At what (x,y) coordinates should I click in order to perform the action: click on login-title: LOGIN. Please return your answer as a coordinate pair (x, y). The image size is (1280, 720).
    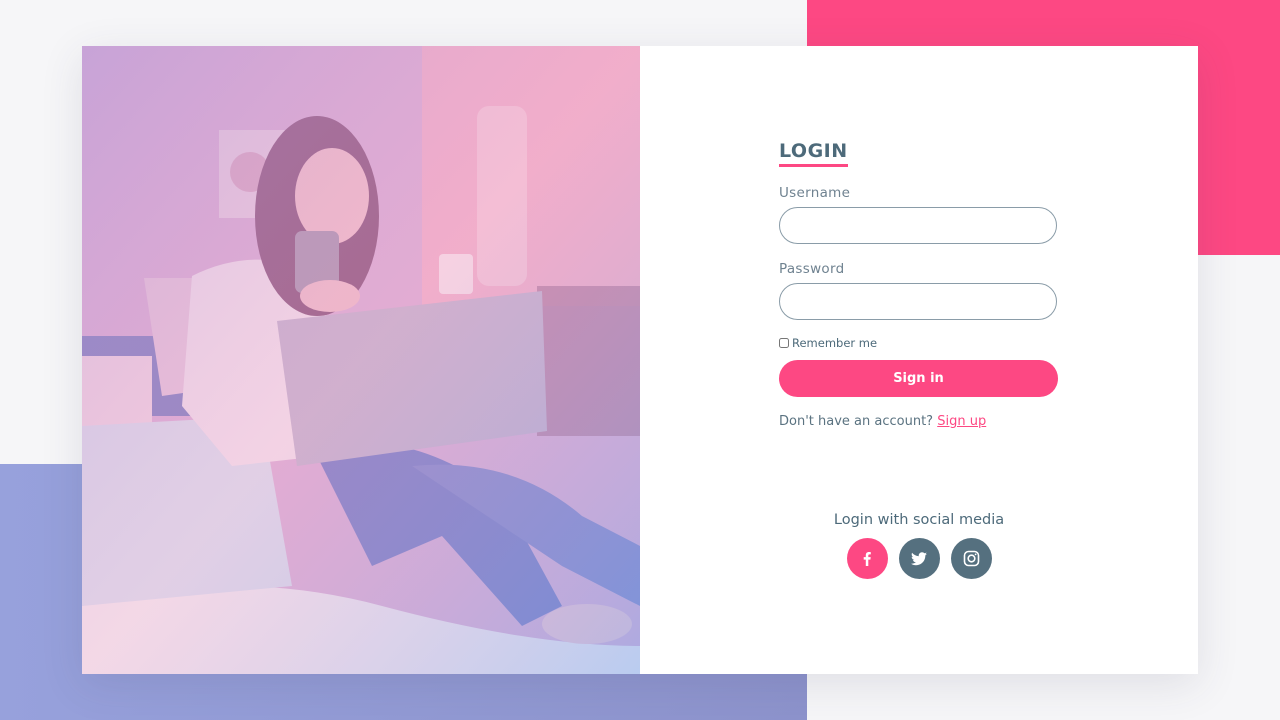
    Looking at the image, I should click on (813, 153).